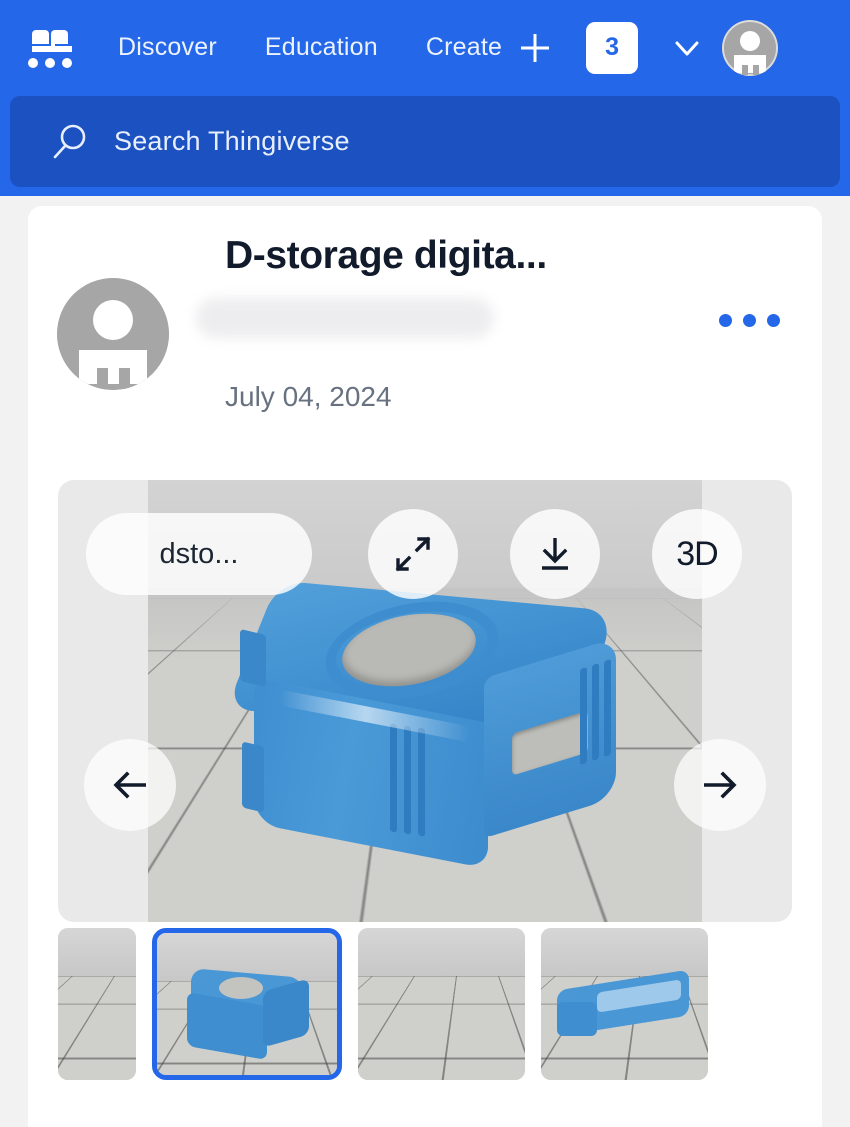  What do you see at coordinates (413, 554) in the screenshot?
I see `expand-arrows-icon` at bounding box center [413, 554].